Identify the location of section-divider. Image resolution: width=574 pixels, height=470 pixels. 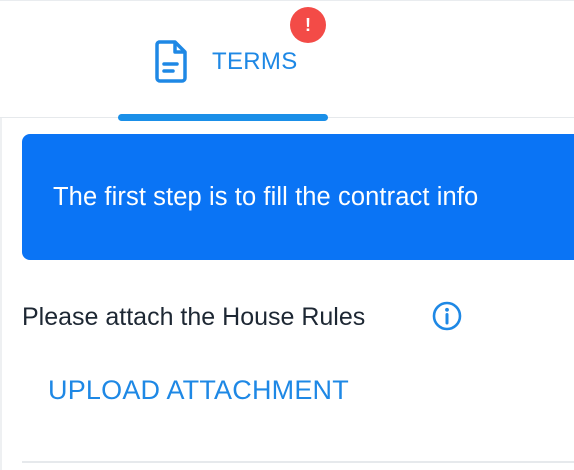
(298, 462).